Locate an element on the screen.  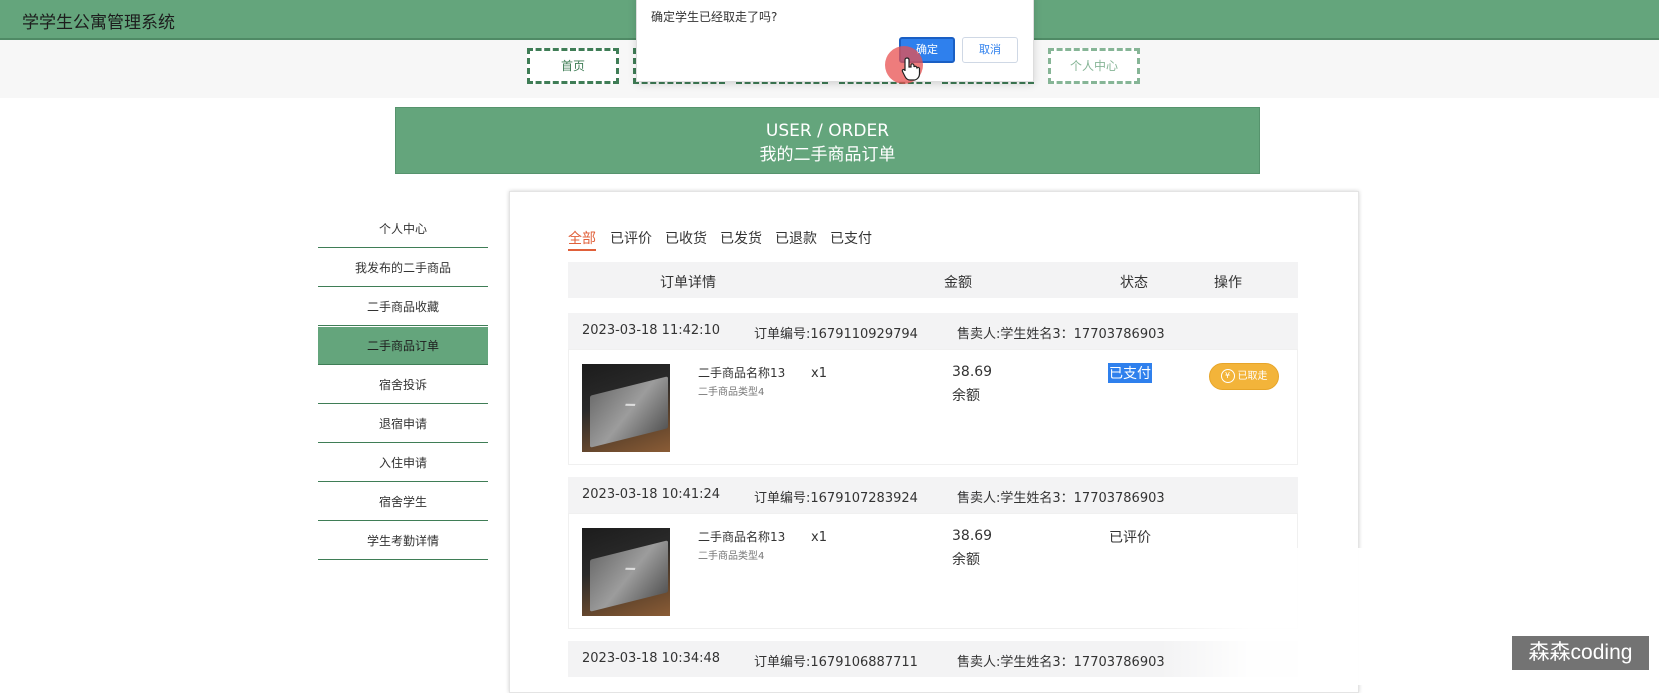
sidebar-item-checkout-request: 退宿申请 is located at coordinates (403, 424).